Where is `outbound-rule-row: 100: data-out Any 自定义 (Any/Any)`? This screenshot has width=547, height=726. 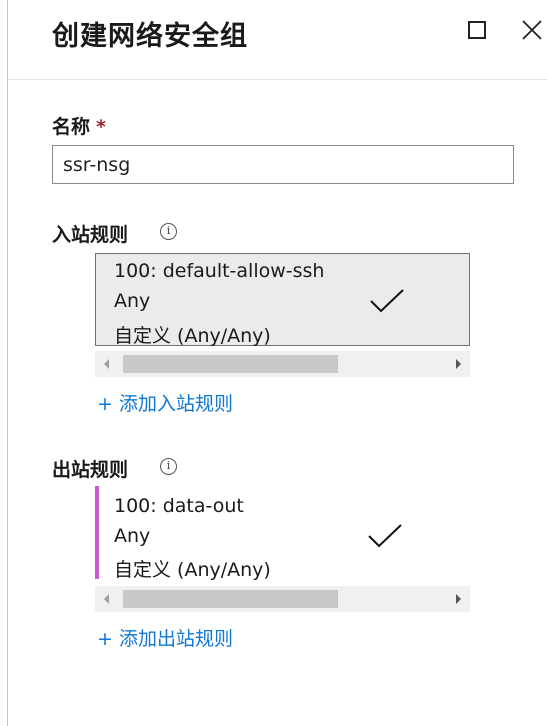 outbound-rule-row: 100: data-out Any 自定义 (Any/Any) is located at coordinates (282, 533).